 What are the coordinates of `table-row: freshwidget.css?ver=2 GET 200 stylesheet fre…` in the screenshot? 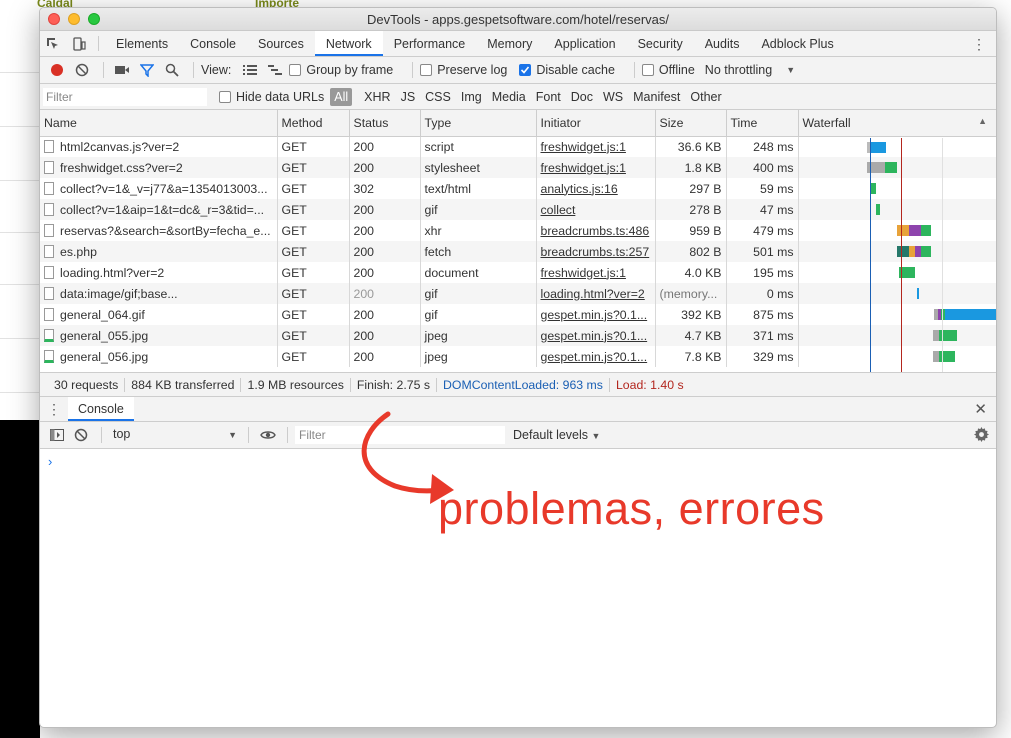 It's located at (518, 167).